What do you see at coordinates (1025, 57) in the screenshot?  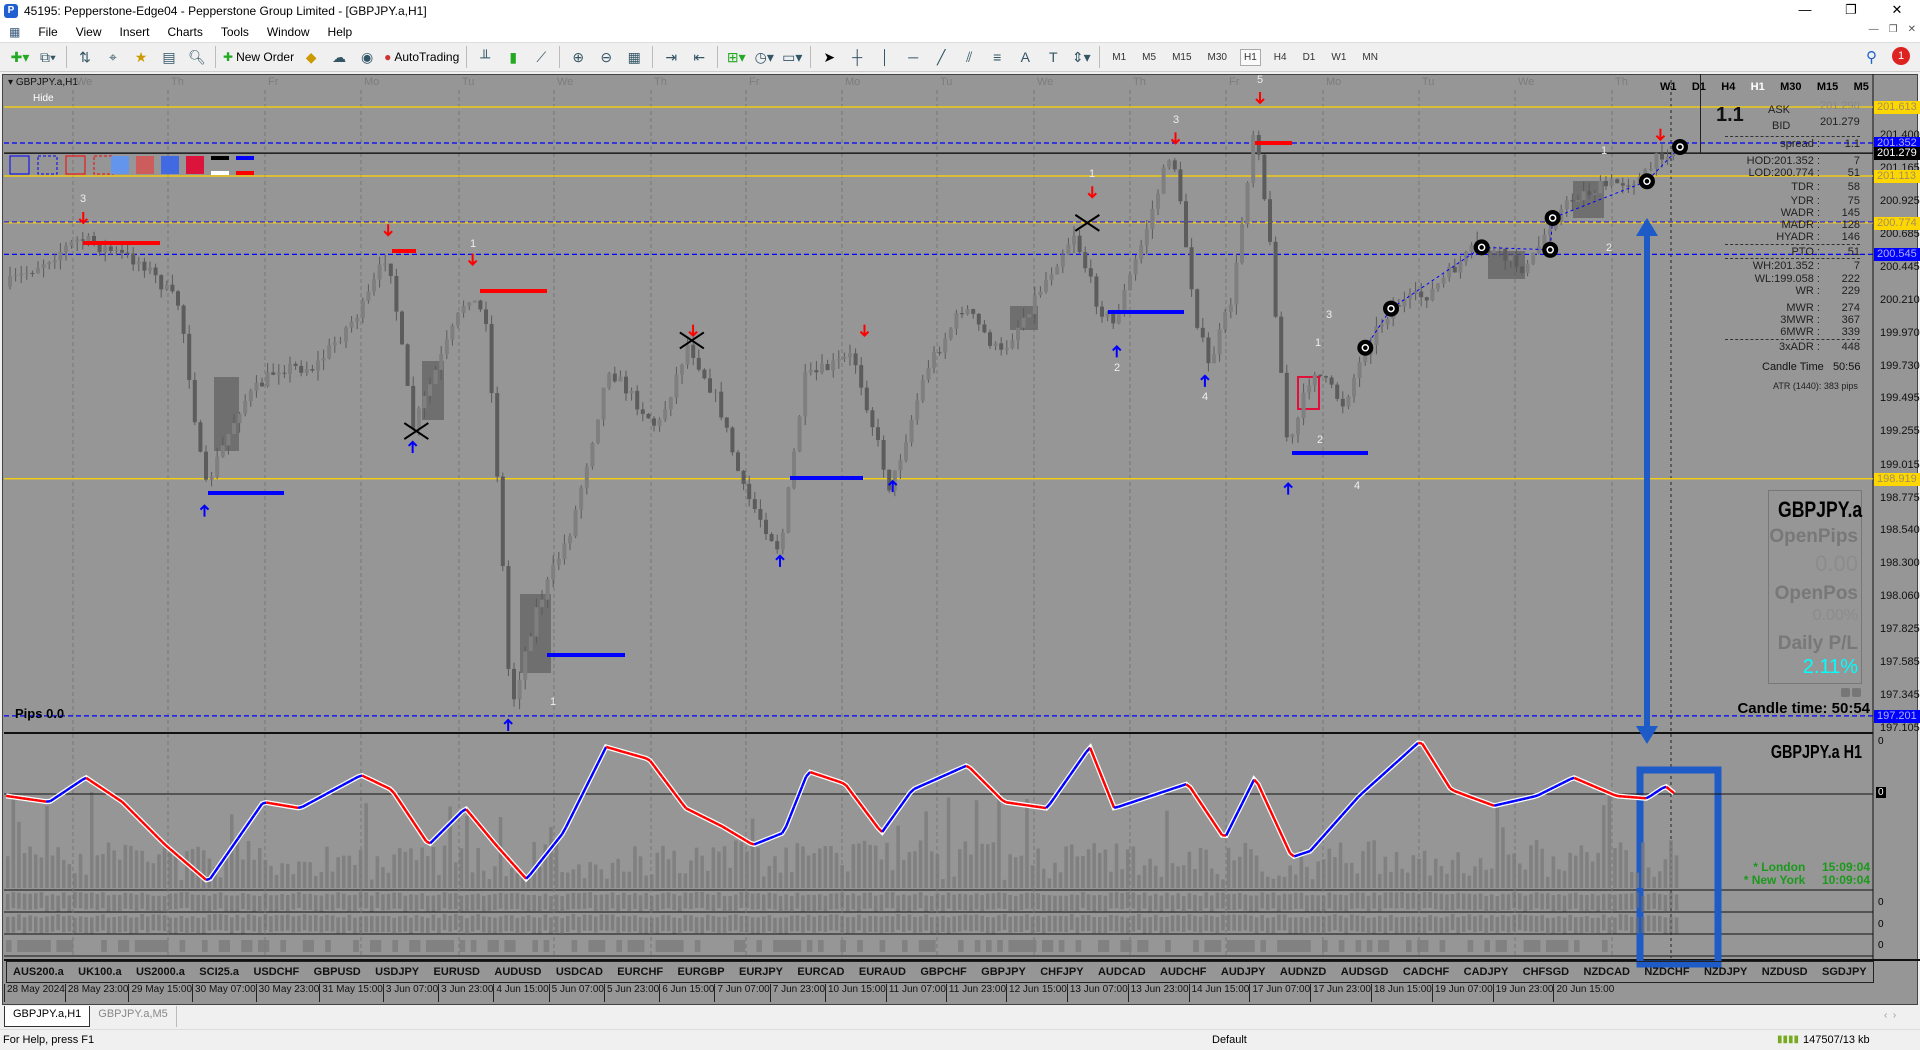 I see `text-icon: A` at bounding box center [1025, 57].